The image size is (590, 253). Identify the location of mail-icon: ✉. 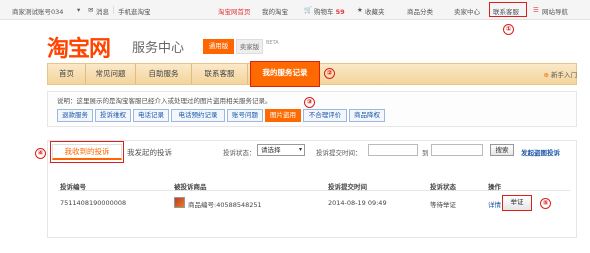
(91, 10).